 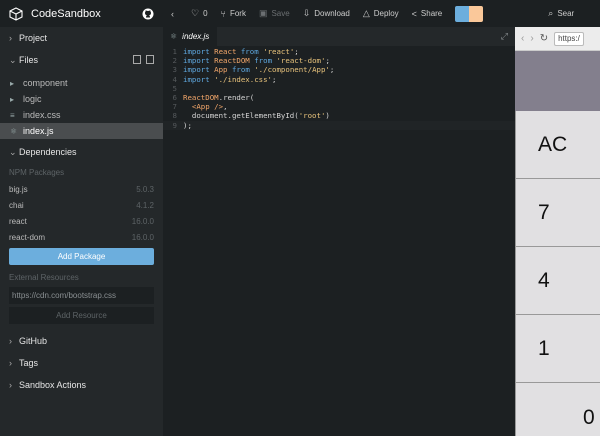 I want to click on share-icon: <, so click(x=414, y=13).